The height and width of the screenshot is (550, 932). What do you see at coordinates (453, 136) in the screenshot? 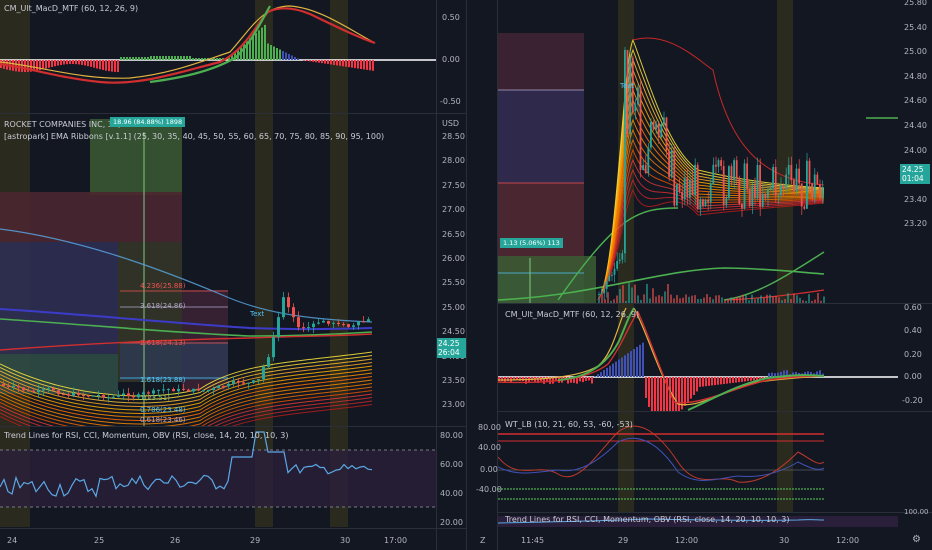
I see `price-tick: 28.50` at bounding box center [453, 136].